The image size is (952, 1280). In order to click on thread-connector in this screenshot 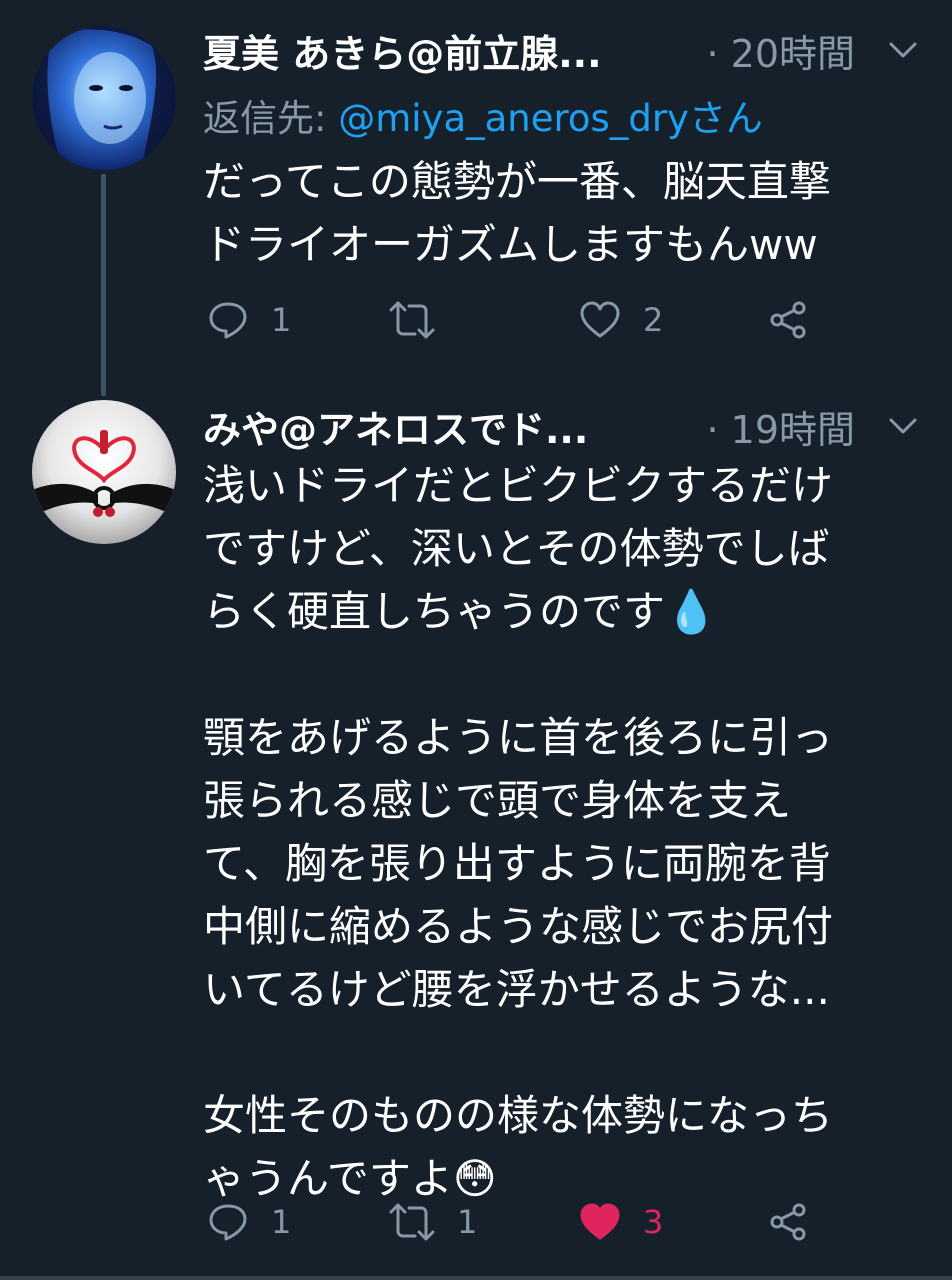, I will do `click(103, 285)`.